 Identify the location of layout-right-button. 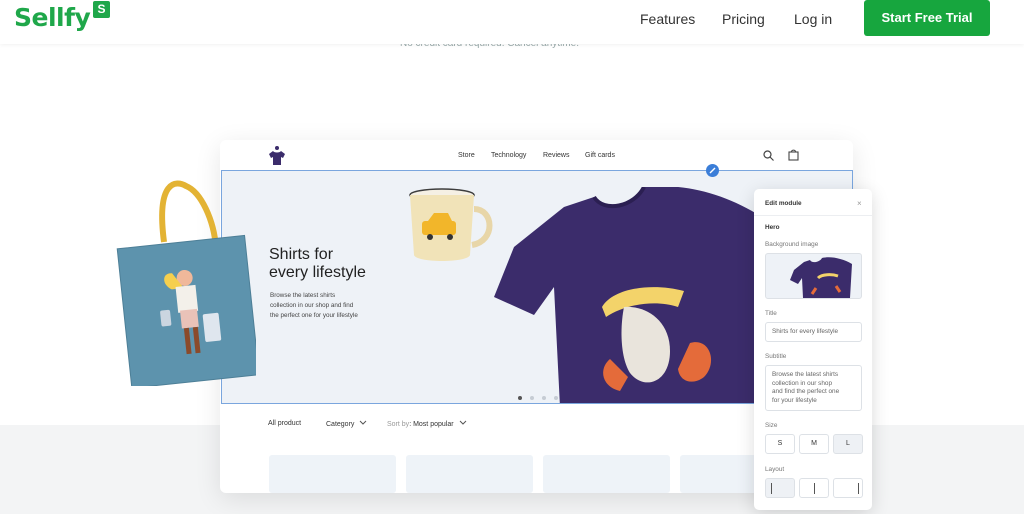
(848, 488).